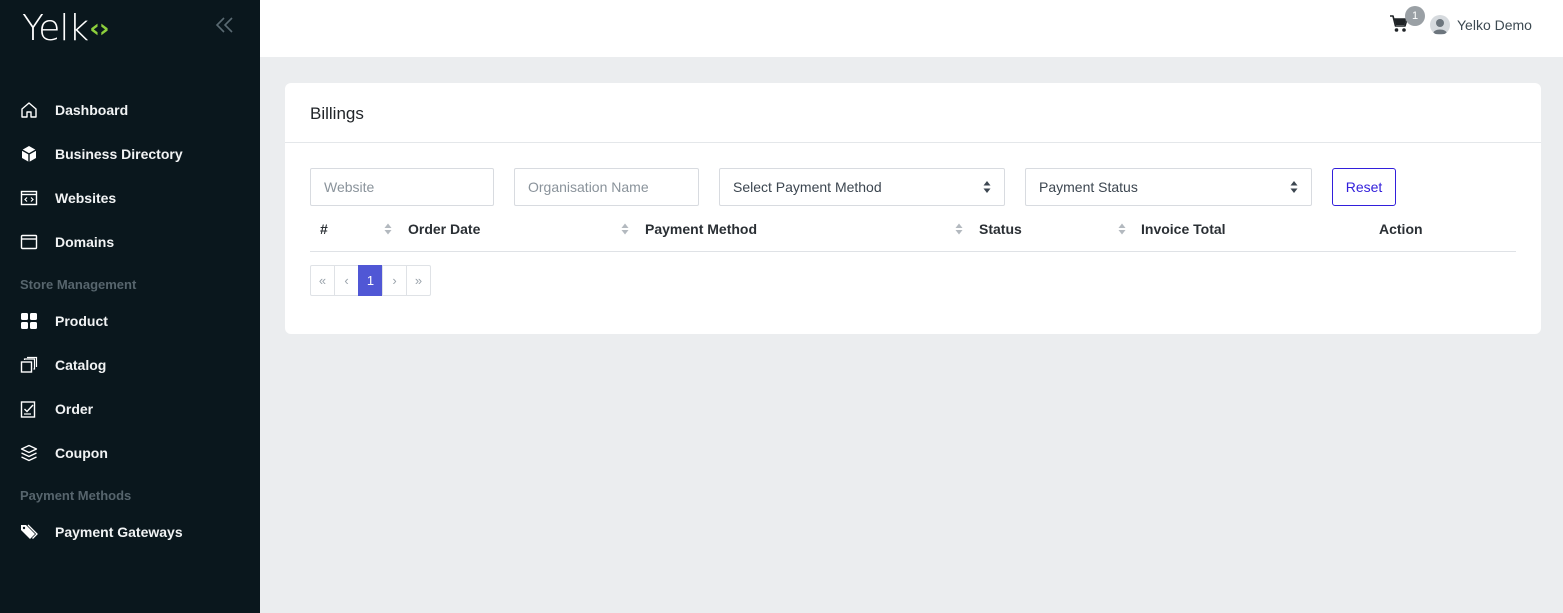  I want to click on logo-text: Yelk, so click(55, 28).